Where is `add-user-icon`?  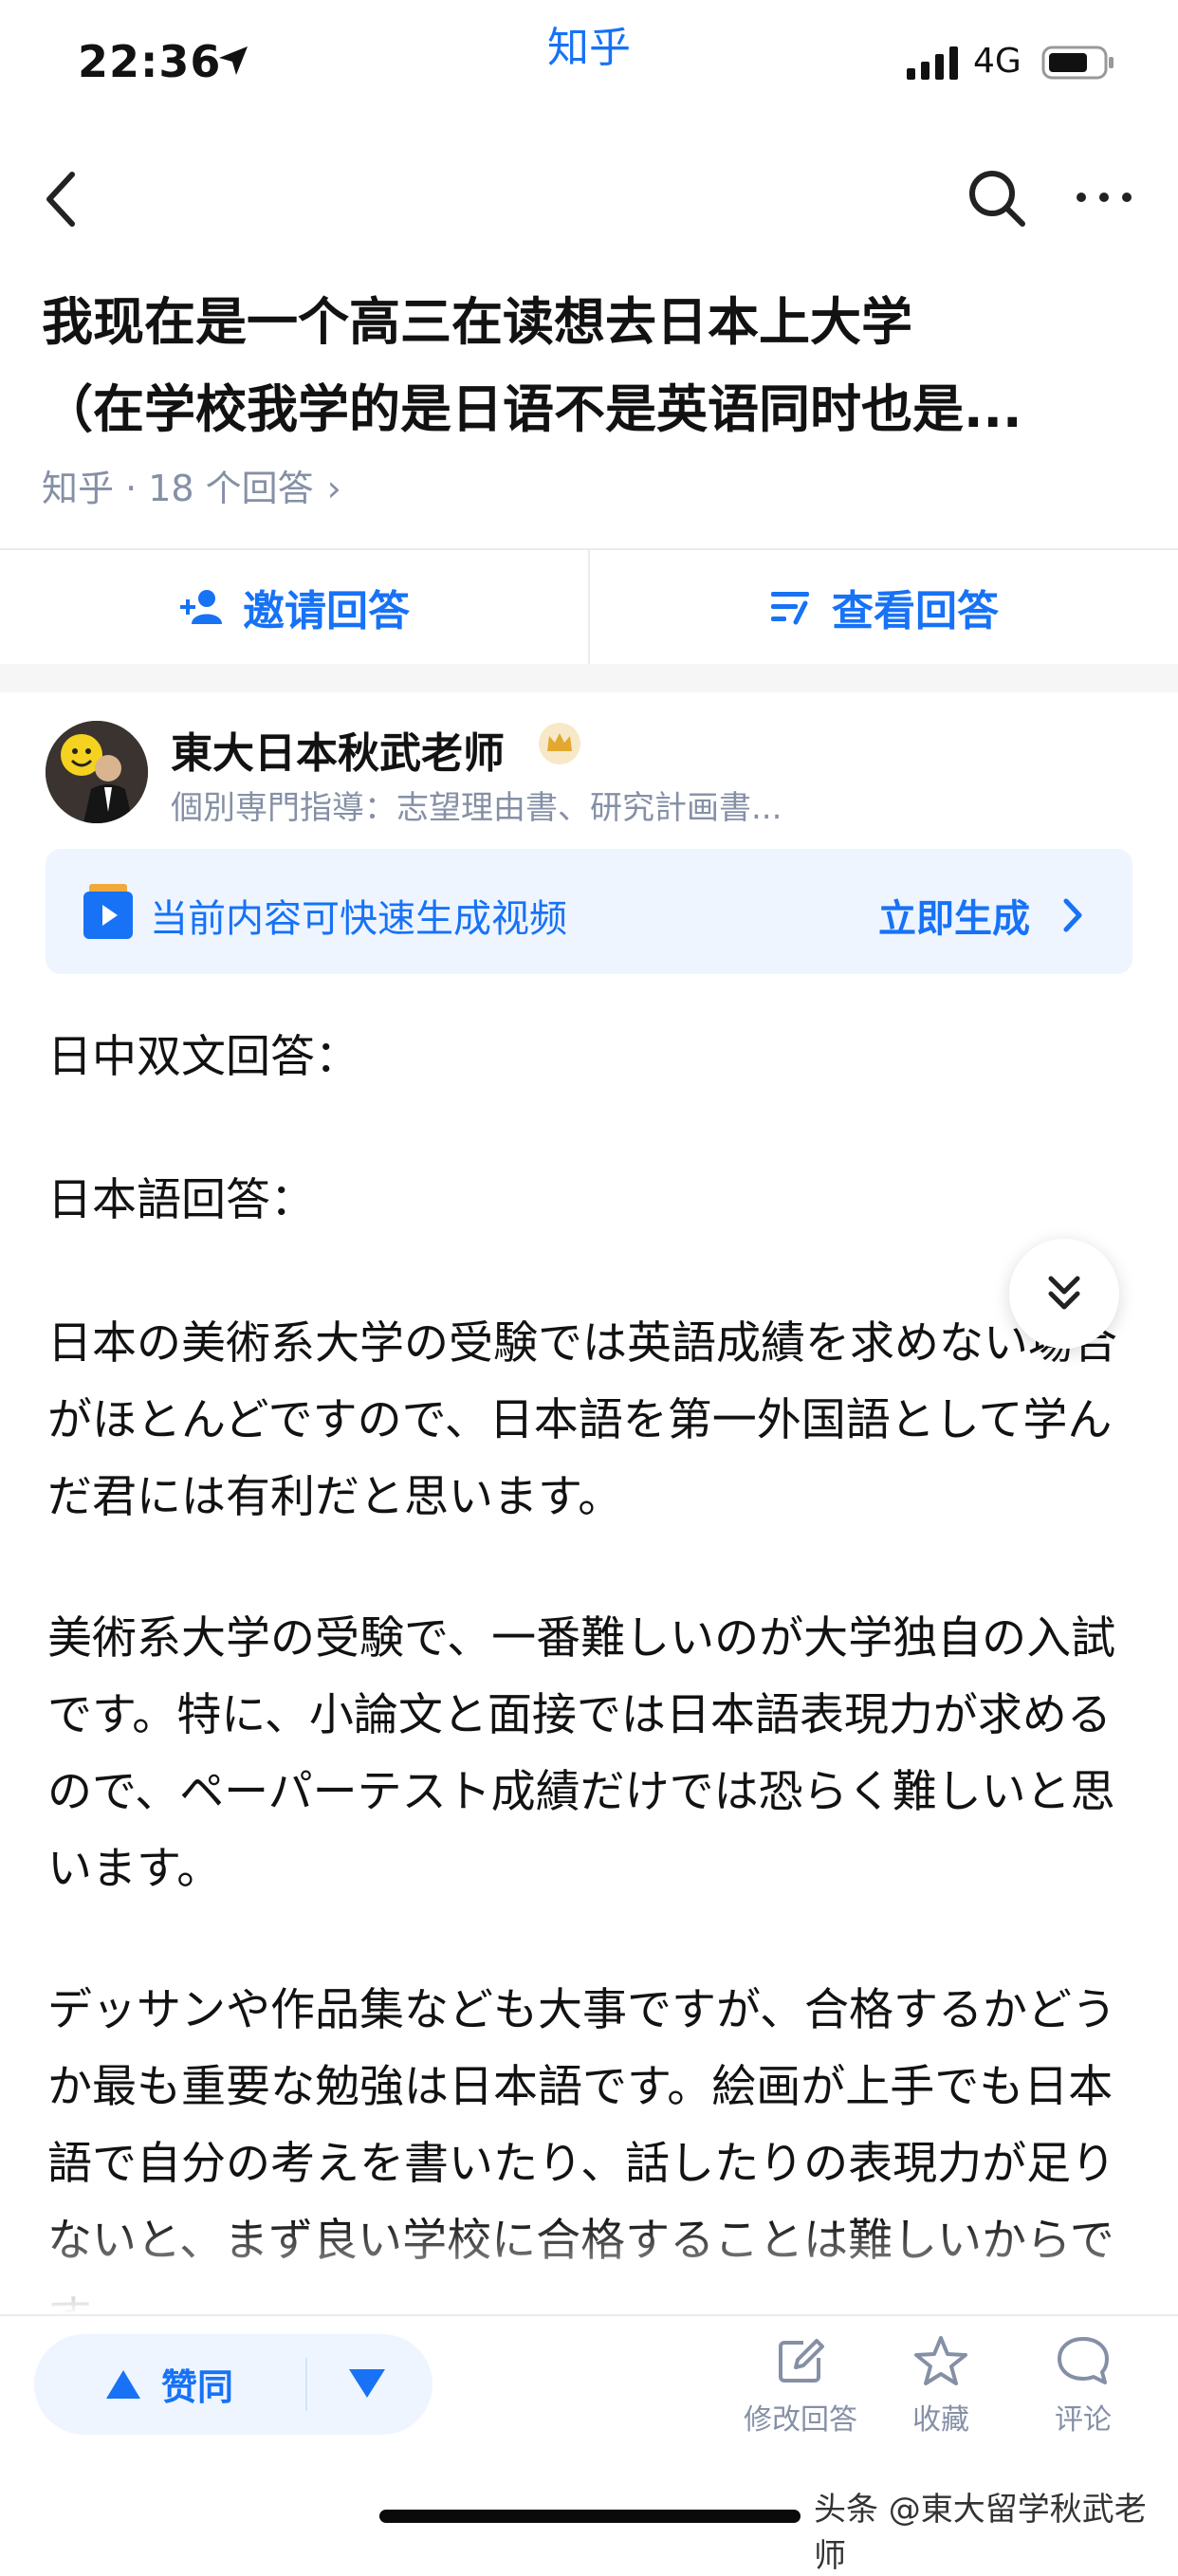 add-user-icon is located at coordinates (201, 607).